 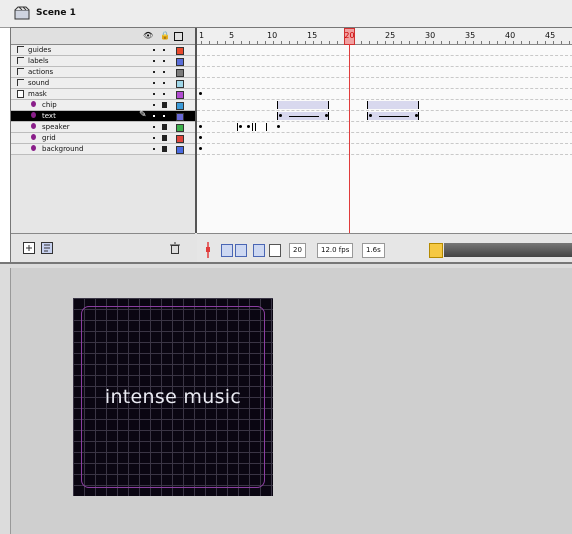 I want to click on layer-row-background: background, so click(x=103, y=149).